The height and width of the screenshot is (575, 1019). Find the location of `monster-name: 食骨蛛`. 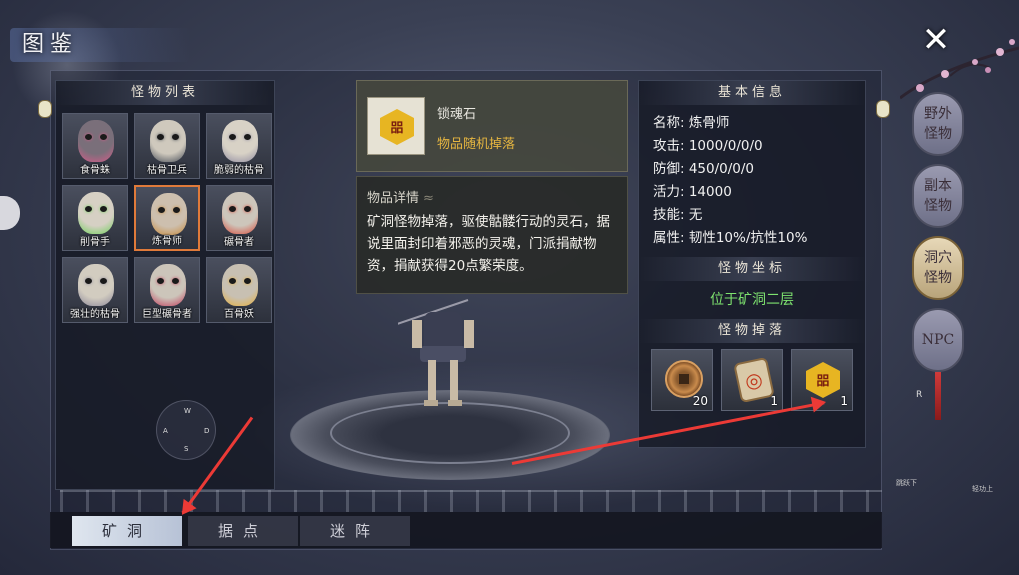

monster-name: 食骨蛛 is located at coordinates (95, 170).